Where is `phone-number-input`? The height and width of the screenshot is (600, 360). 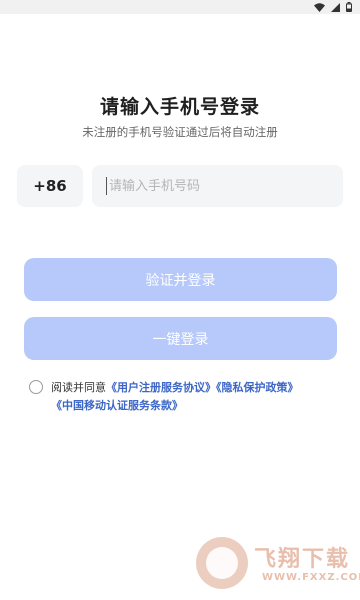 phone-number-input is located at coordinates (221, 186).